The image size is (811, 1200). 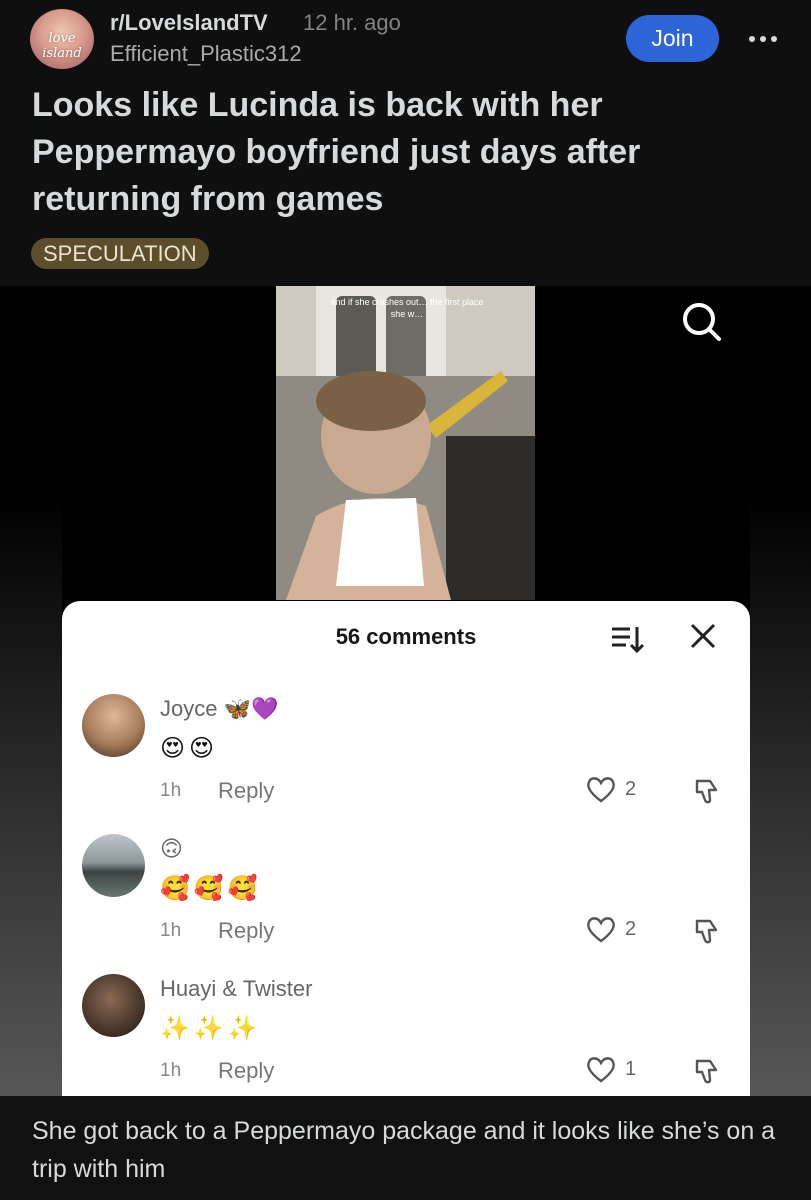 I want to click on subreddit-name: r/LoveIslandTV, so click(x=189, y=23).